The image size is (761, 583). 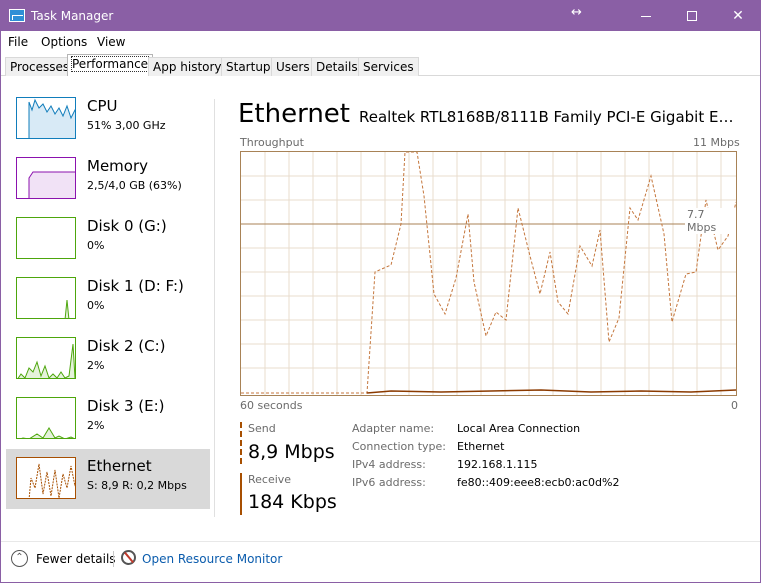 I want to click on send-label: Send, so click(x=262, y=428).